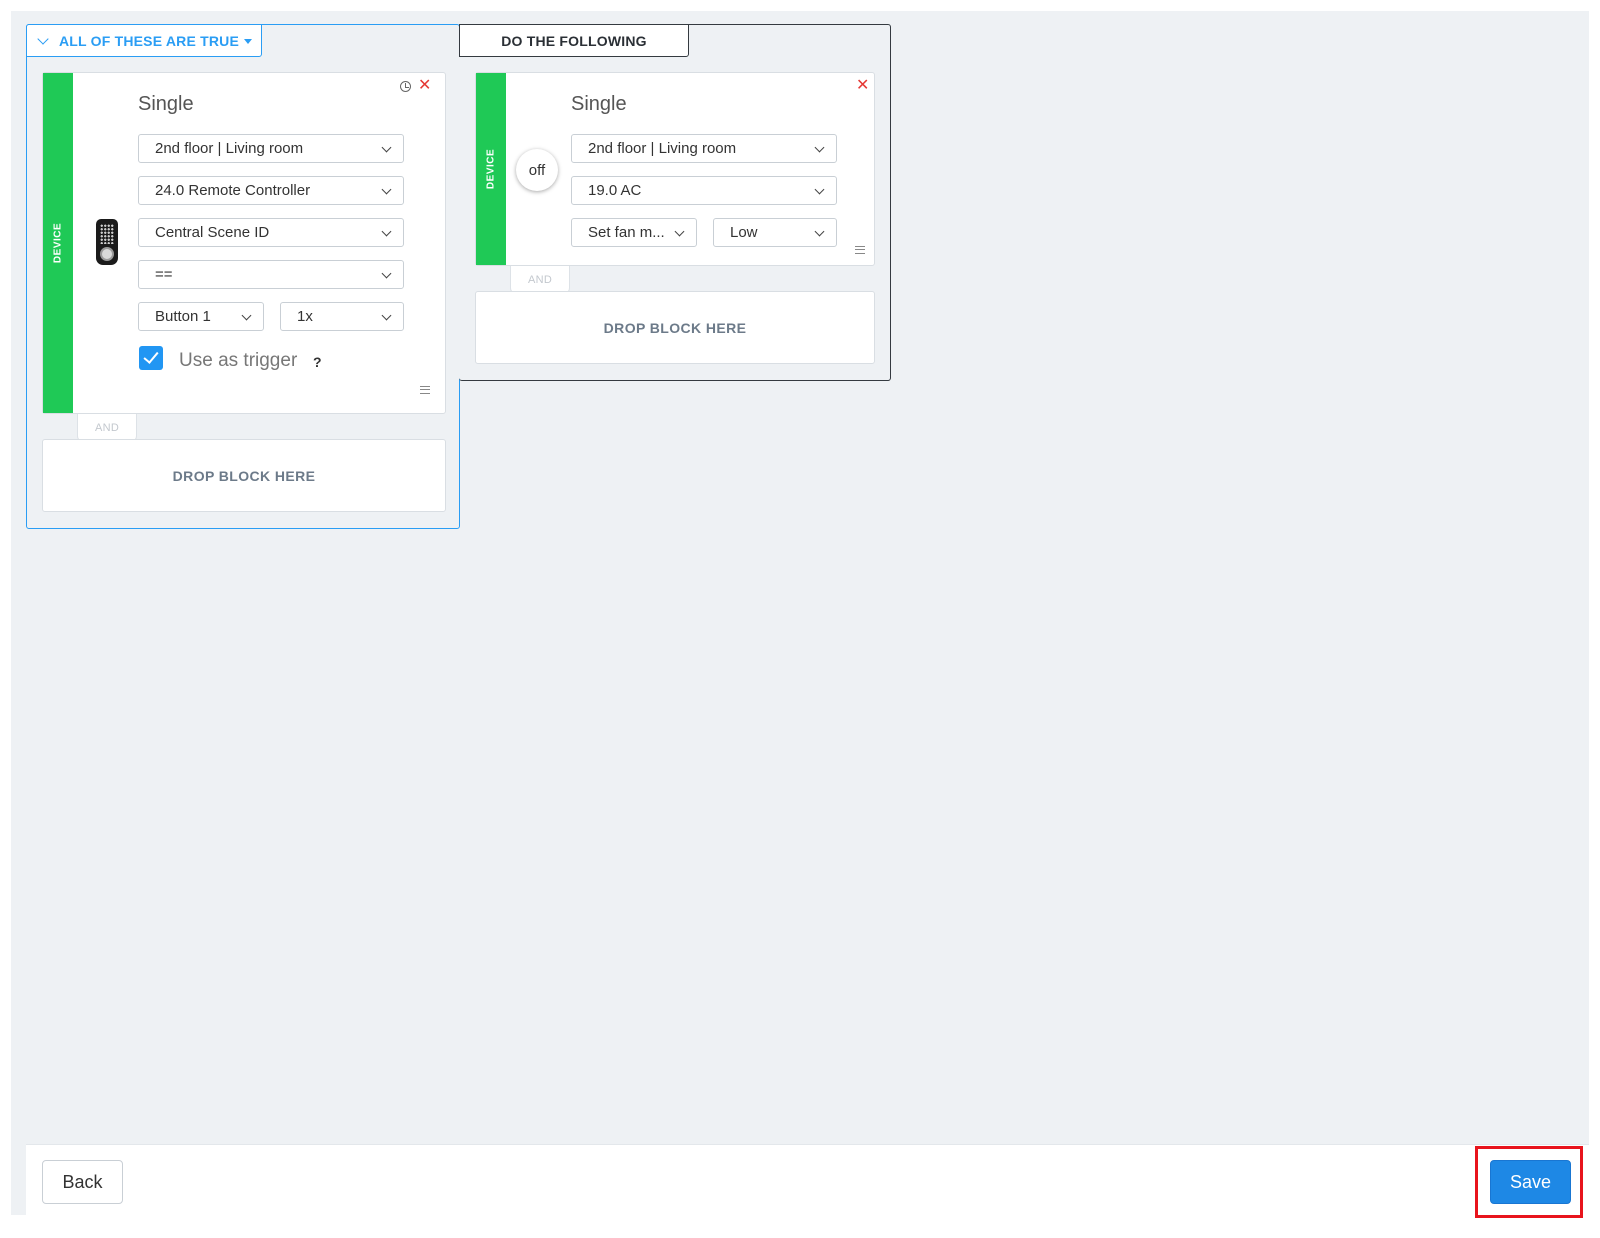 The width and height of the screenshot is (1600, 1238). I want to click on footer-bar, so click(807, 1179).